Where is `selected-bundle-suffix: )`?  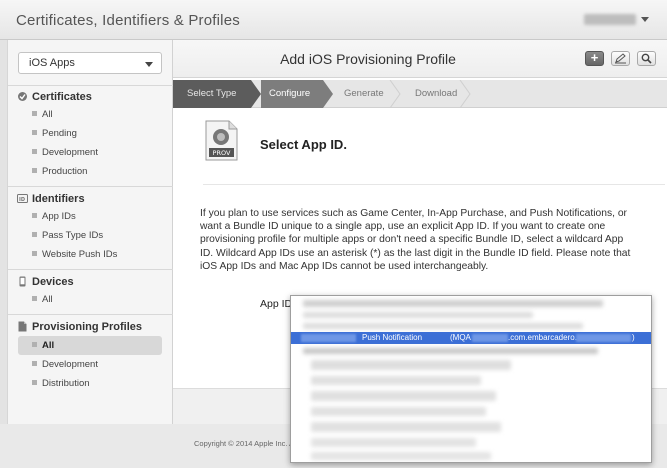 selected-bundle-suffix: ) is located at coordinates (633, 337).